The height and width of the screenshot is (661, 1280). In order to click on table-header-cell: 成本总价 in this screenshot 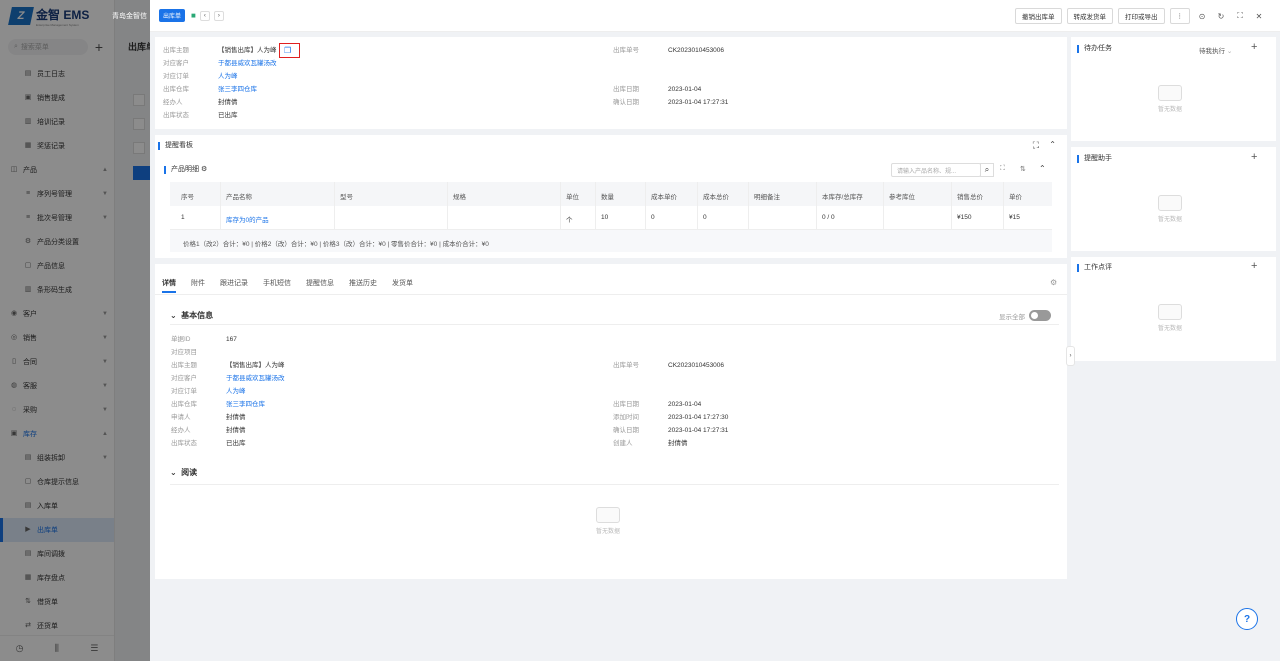, I will do `click(716, 197)`.